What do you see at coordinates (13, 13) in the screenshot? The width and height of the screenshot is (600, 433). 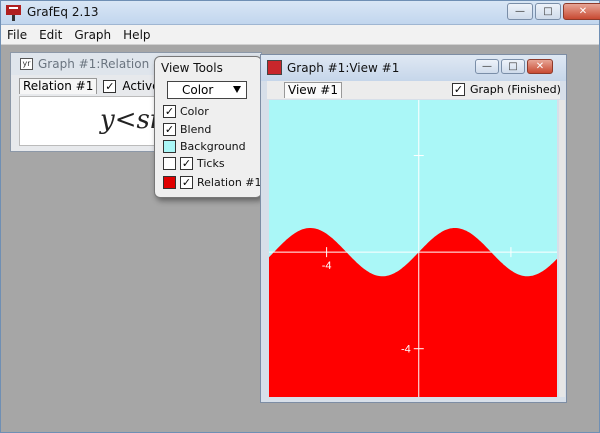 I see `grafeq-logo-icon` at bounding box center [13, 13].